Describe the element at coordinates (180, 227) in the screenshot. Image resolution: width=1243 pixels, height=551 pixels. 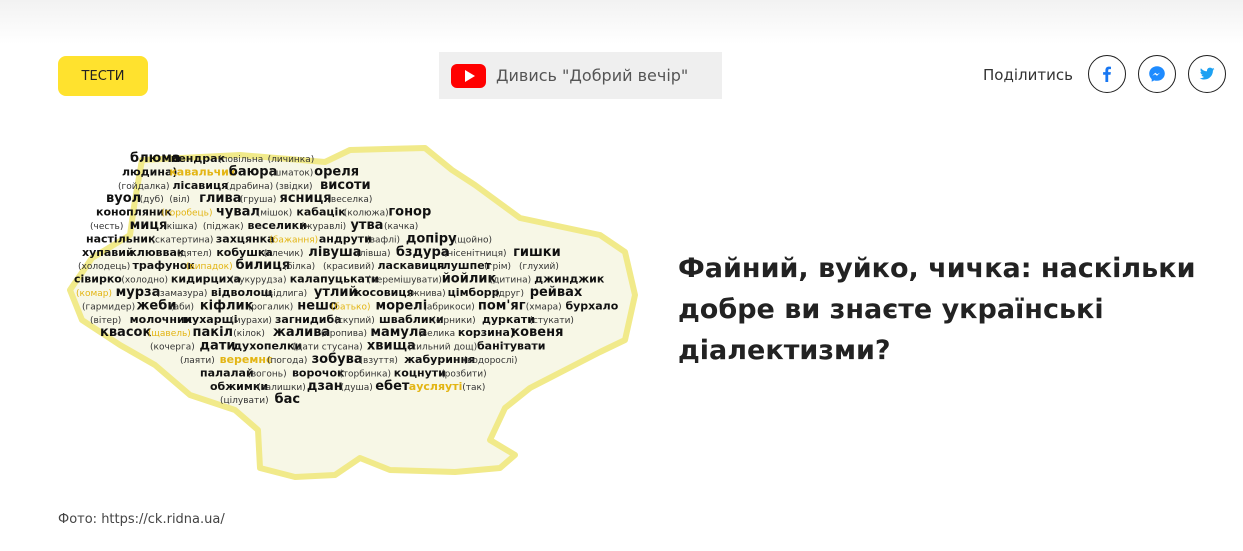
I see `map-word: (кішка)` at that location.